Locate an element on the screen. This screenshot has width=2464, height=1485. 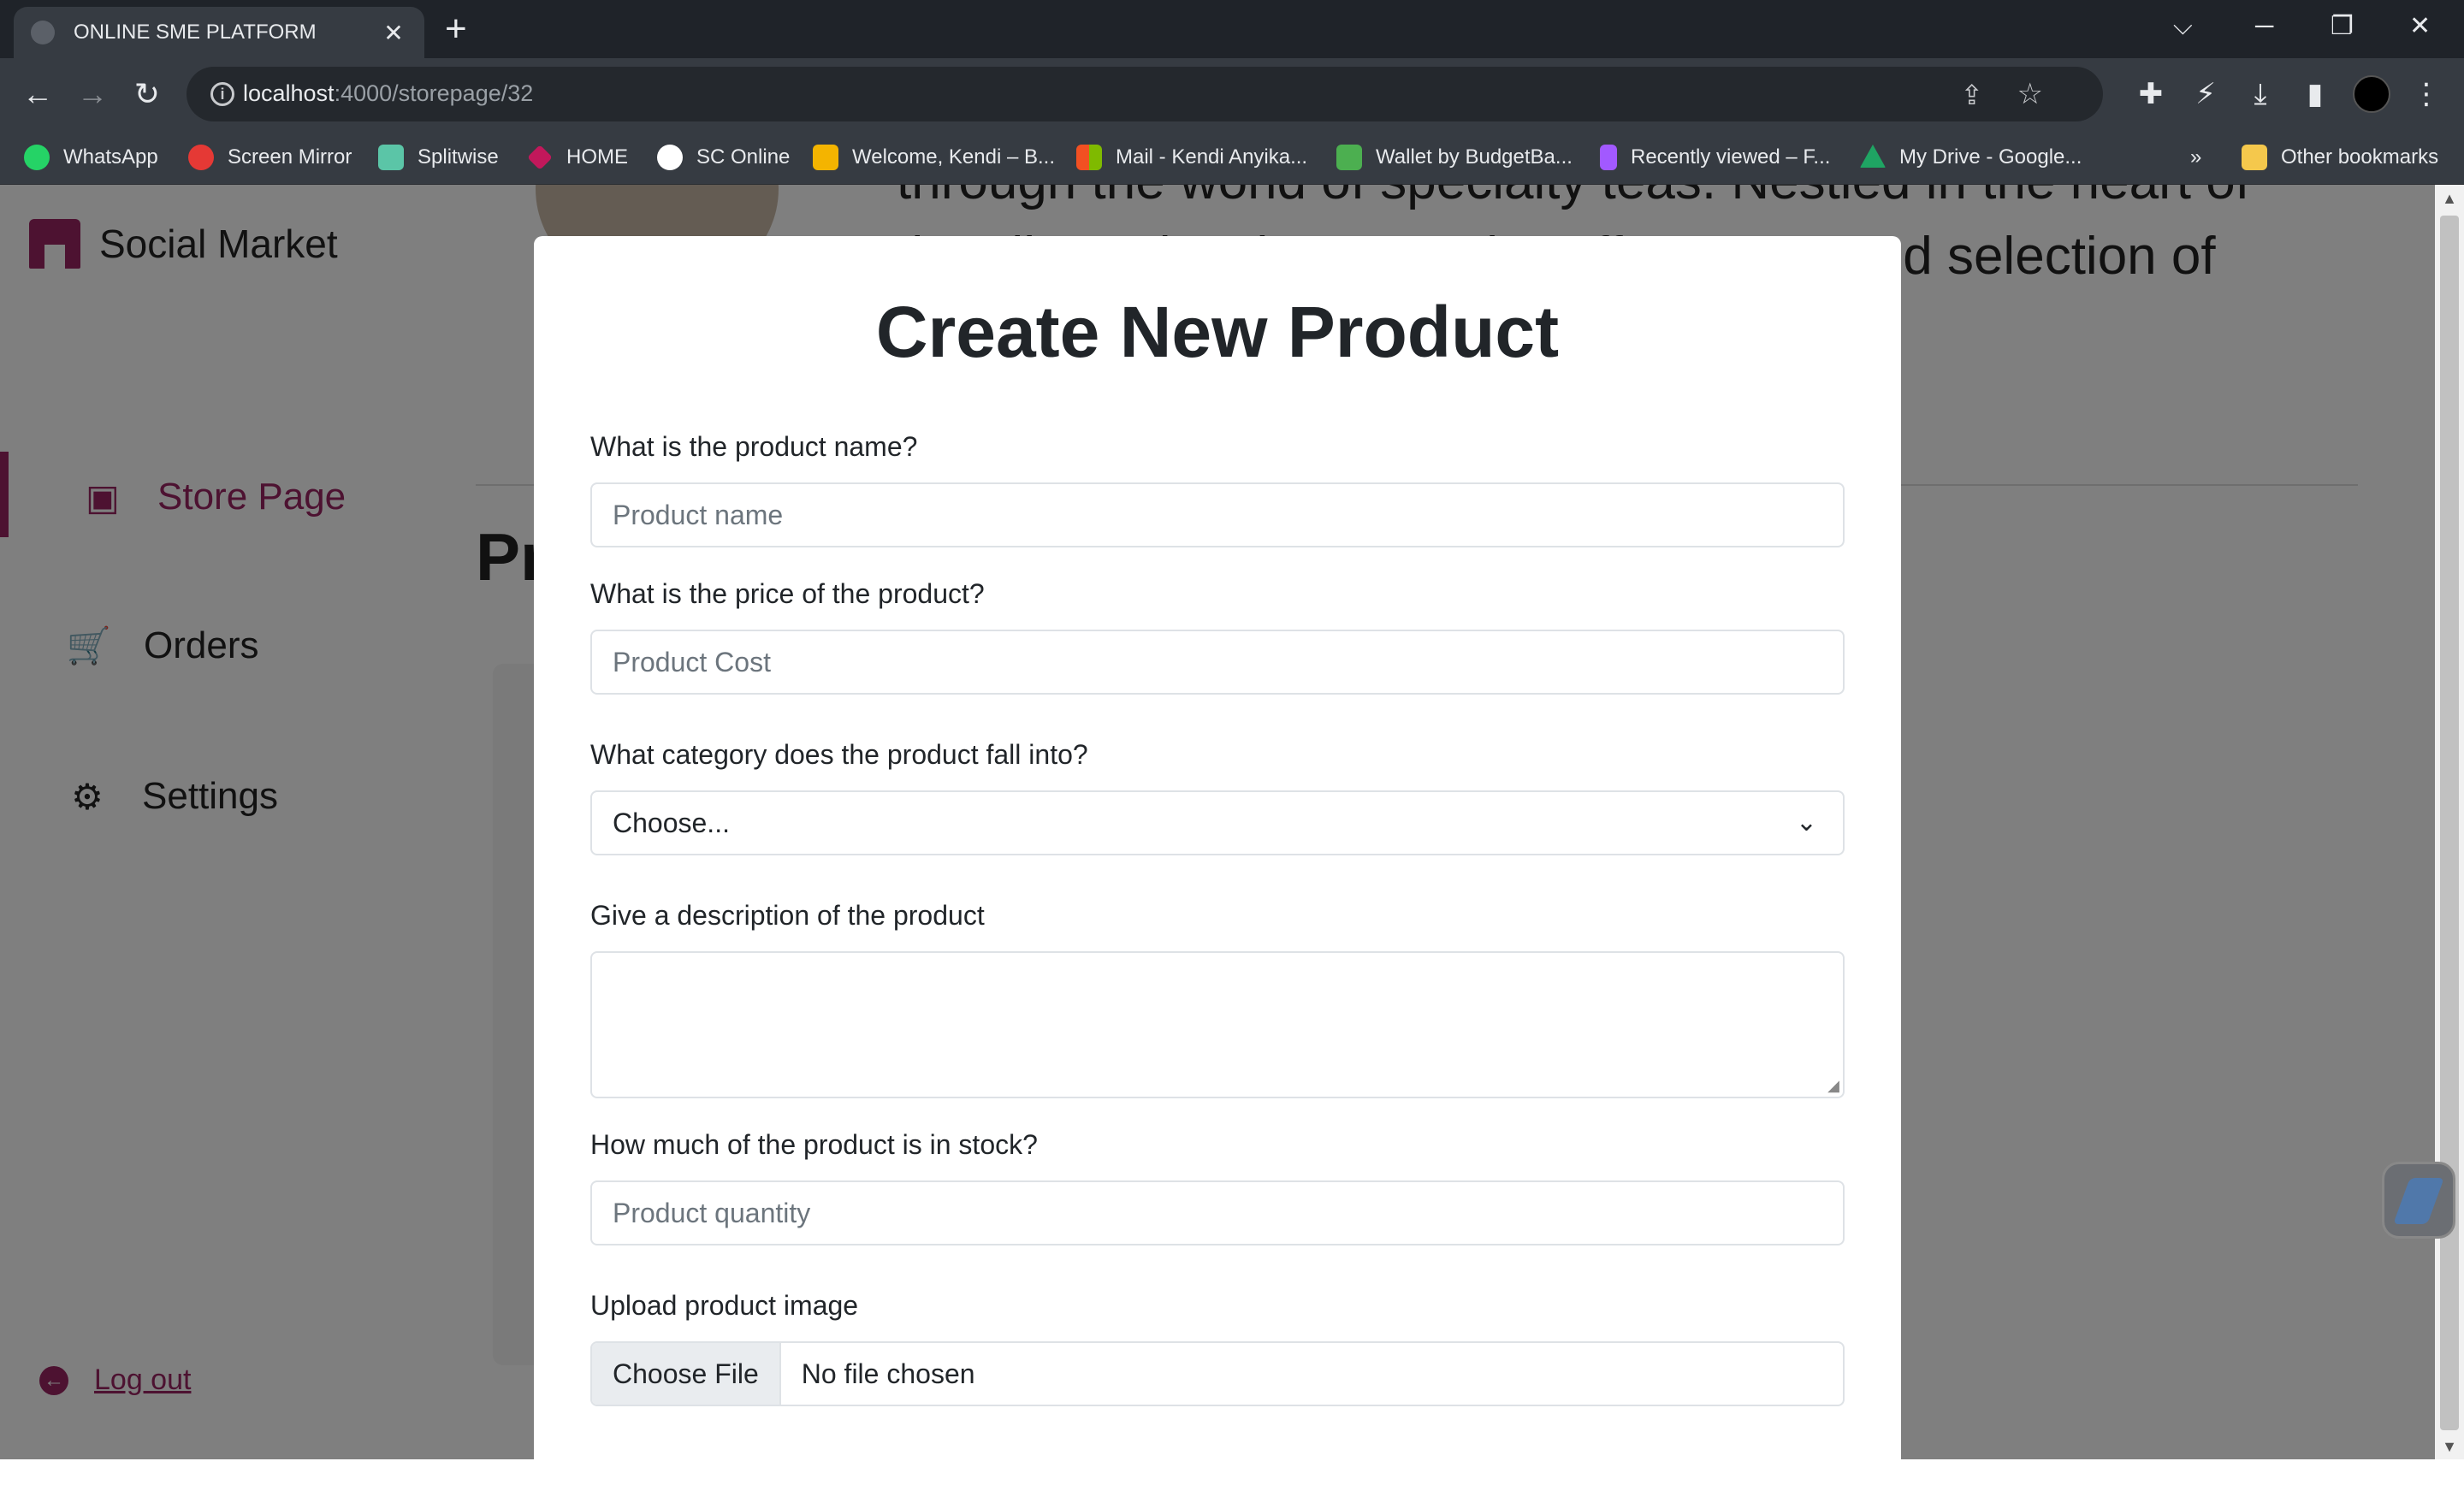
splitwise-icon is located at coordinates (391, 157).